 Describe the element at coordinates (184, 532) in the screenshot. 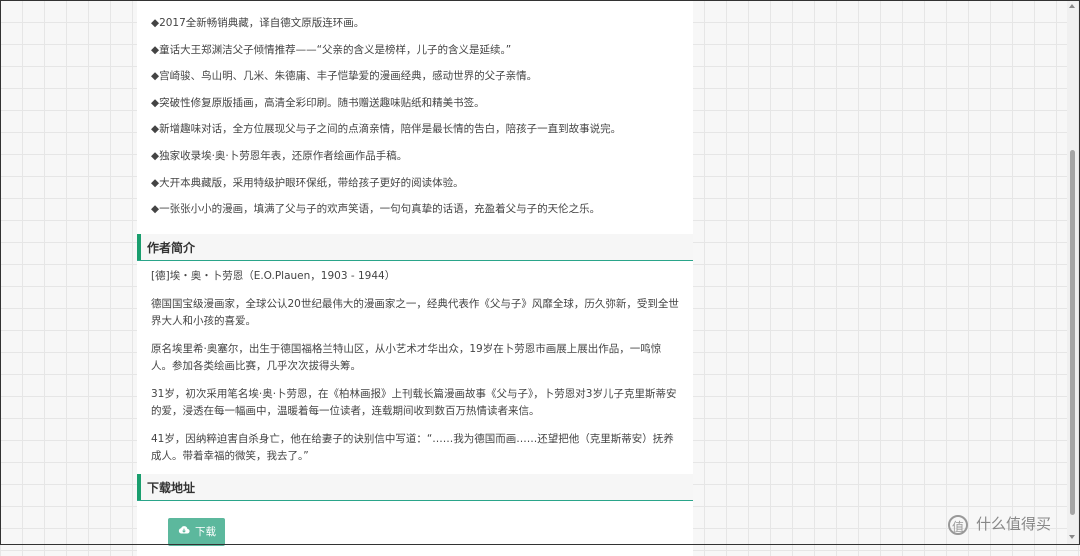

I see `cloud-download-icon` at that location.